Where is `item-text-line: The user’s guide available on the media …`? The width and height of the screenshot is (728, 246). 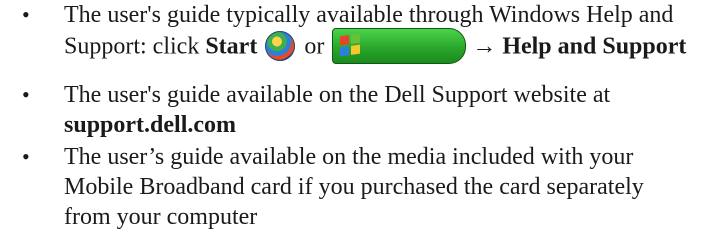 item-text-line: The user’s guide available on the media … is located at coordinates (349, 157).